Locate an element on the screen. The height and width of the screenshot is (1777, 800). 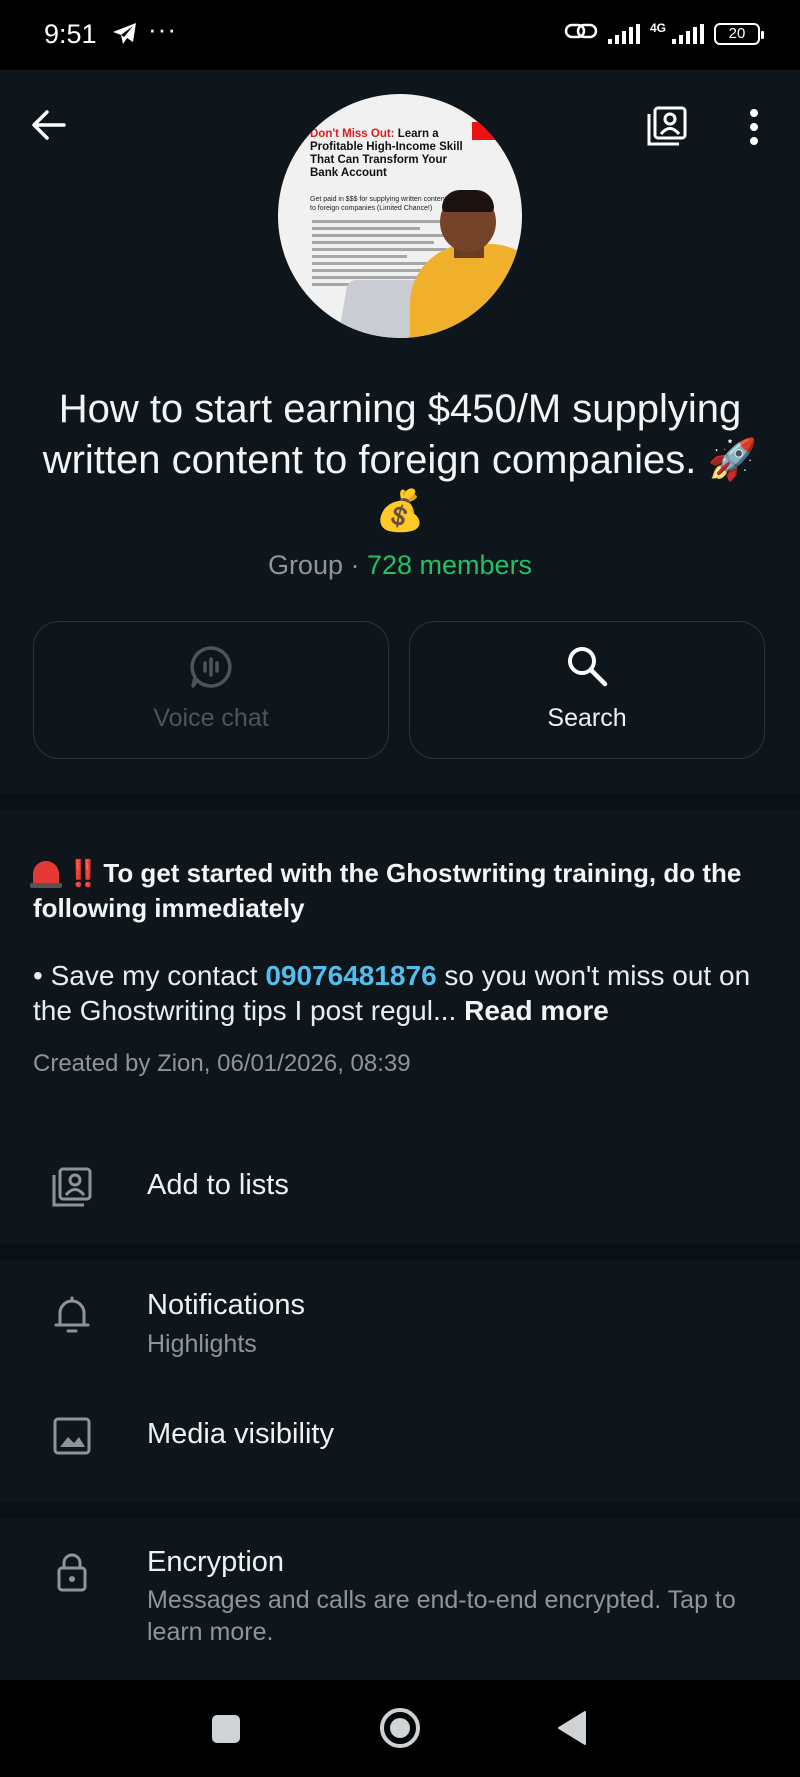
link-icon is located at coordinates (581, 33).